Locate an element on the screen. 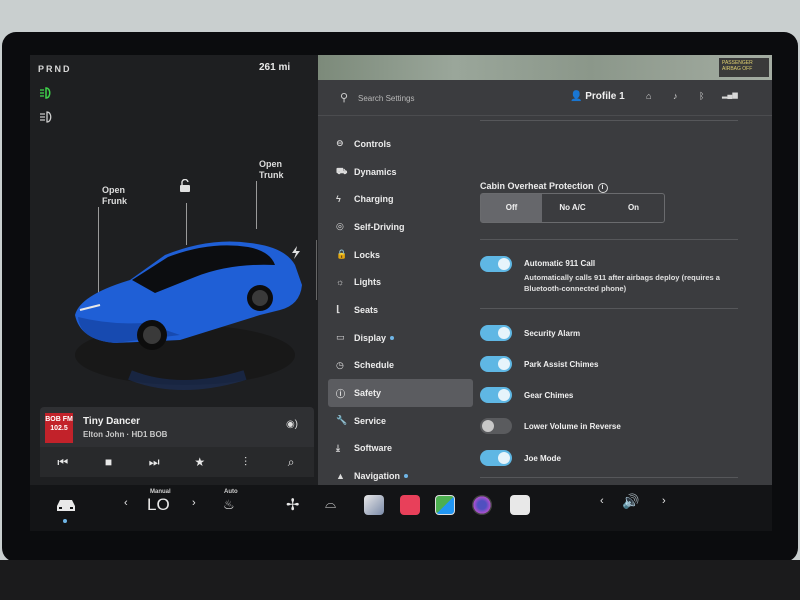  info-icon: i is located at coordinates (602, 188).